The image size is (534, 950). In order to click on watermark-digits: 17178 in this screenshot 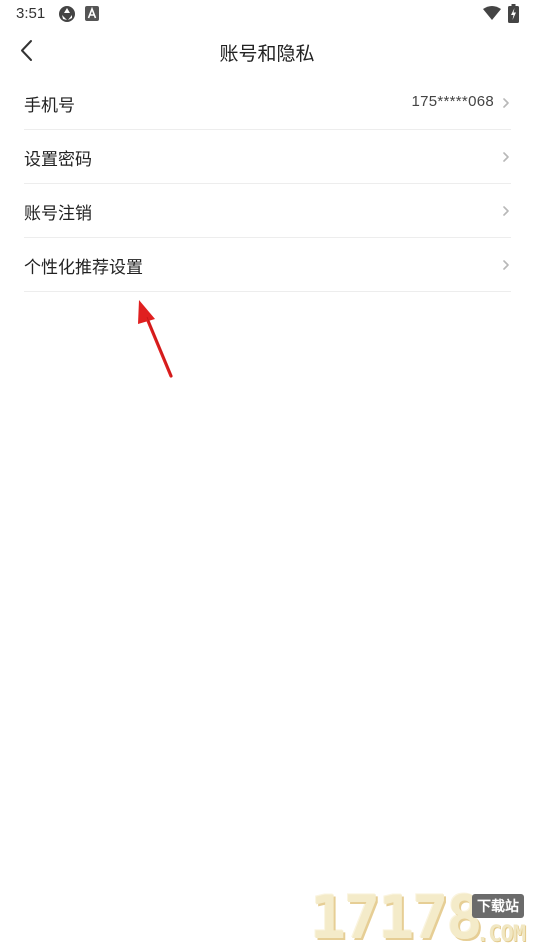, I will do `click(396, 916)`.